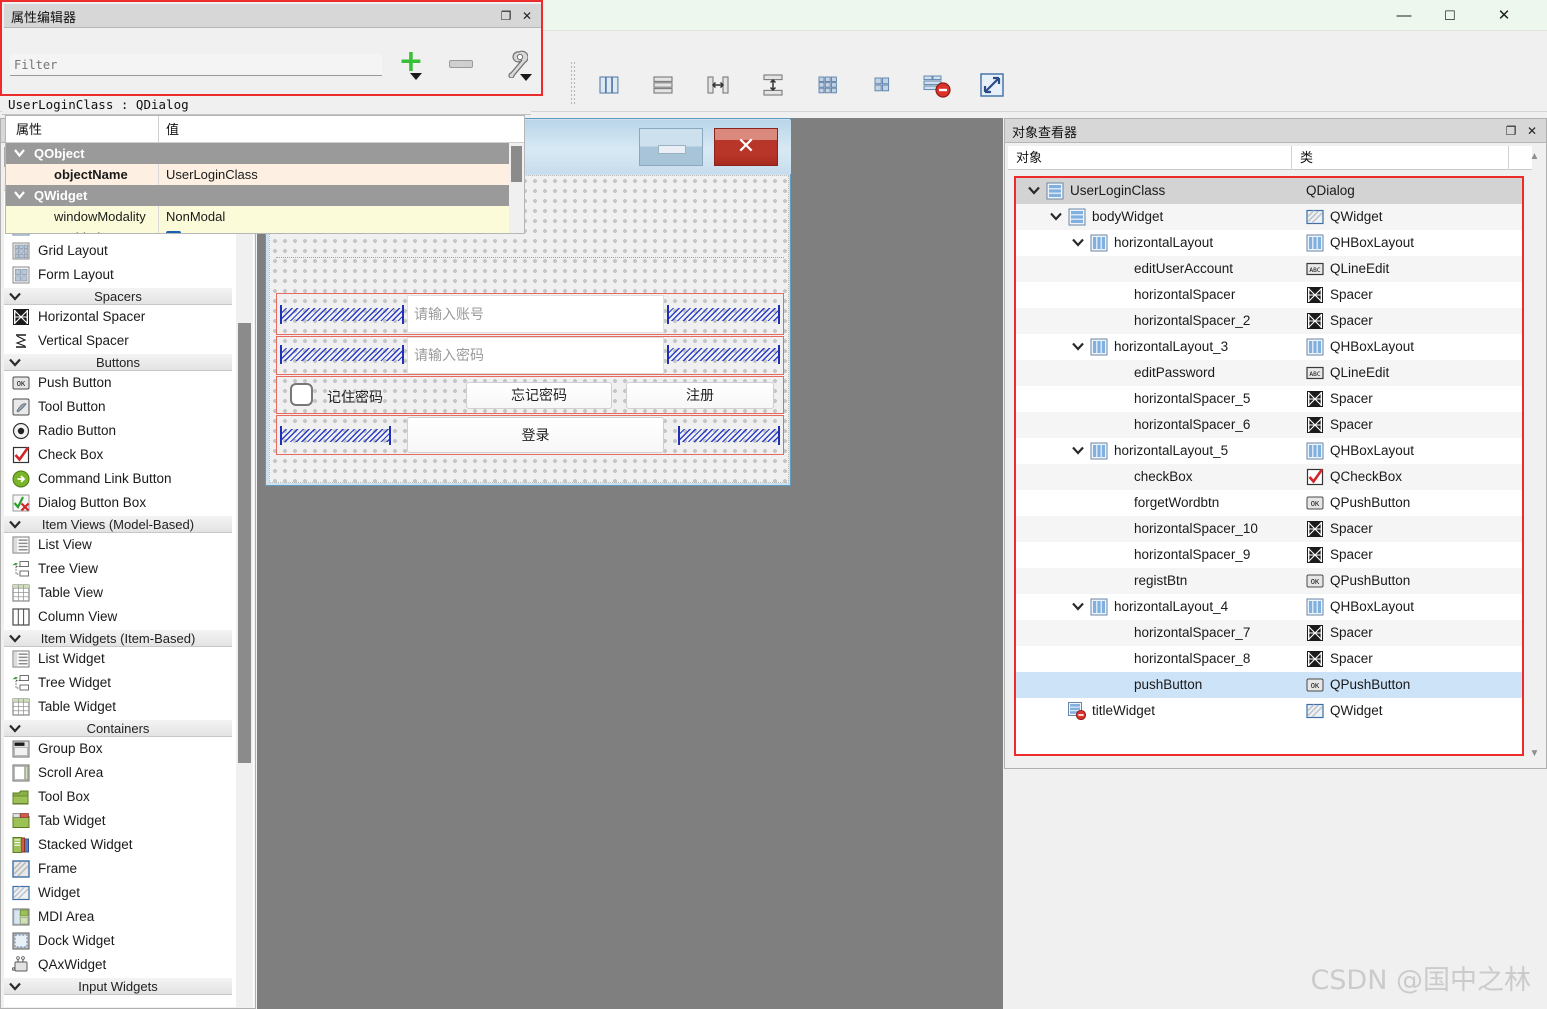 The image size is (1547, 1009). Describe the element at coordinates (301, 394) in the screenshot. I see `remember-password-checkbox` at that location.